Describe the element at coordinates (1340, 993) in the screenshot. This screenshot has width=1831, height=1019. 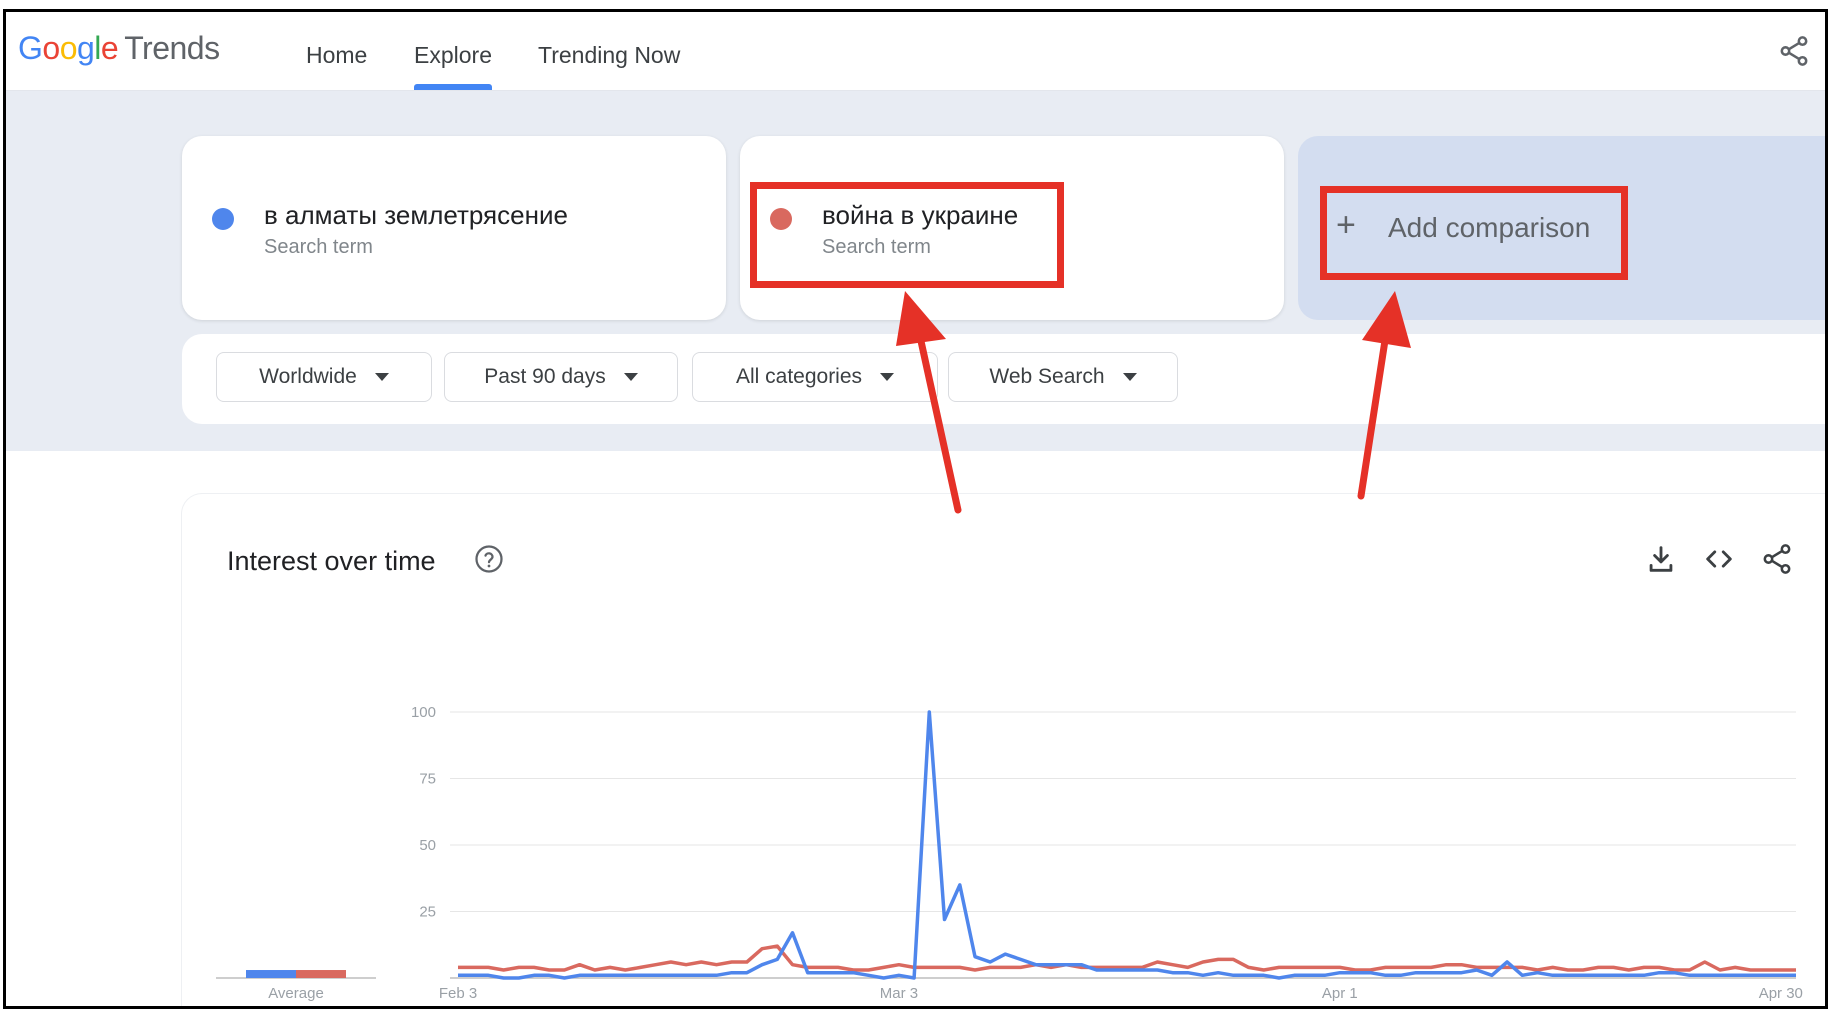
I see `x-tick-label: Apr 1` at that location.